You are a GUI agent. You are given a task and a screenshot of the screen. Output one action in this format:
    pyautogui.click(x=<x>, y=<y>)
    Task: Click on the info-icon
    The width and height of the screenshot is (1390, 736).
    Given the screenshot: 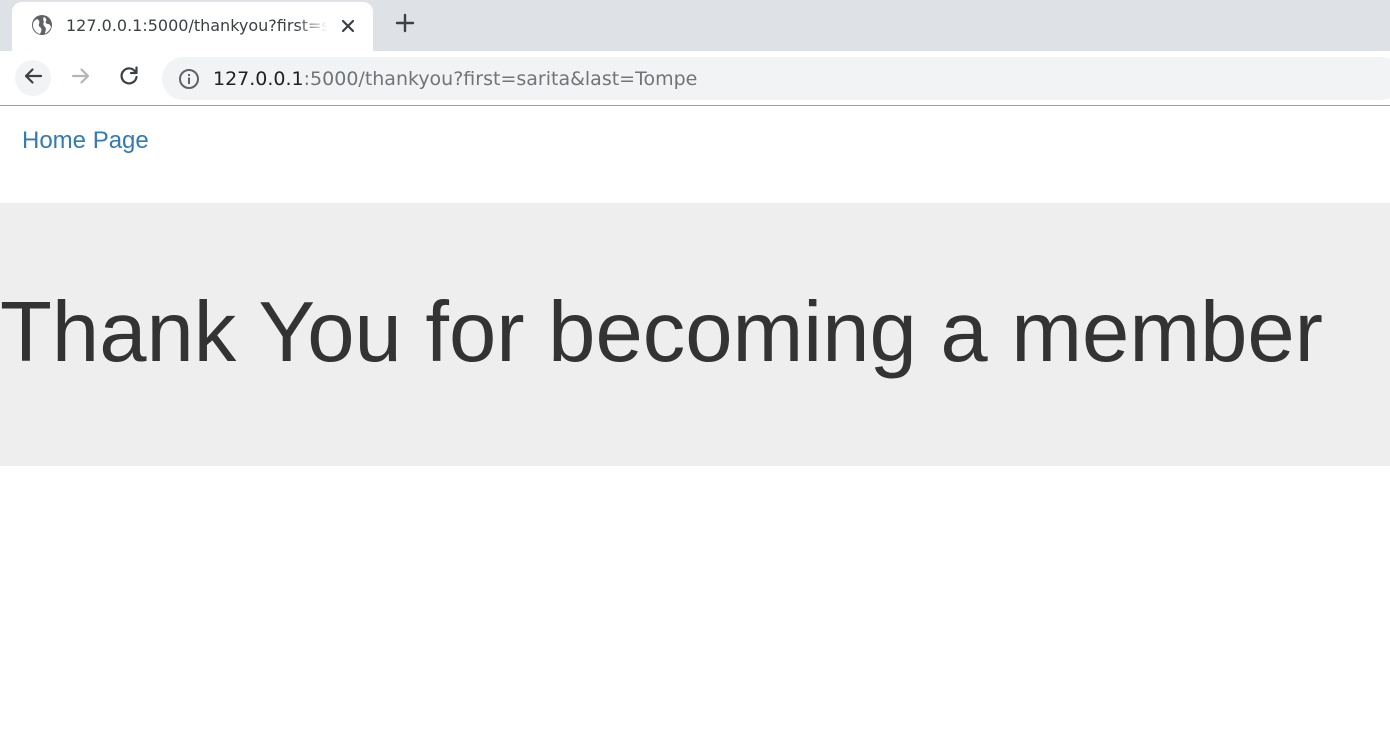 What is the action you would take?
    pyautogui.click(x=189, y=79)
    